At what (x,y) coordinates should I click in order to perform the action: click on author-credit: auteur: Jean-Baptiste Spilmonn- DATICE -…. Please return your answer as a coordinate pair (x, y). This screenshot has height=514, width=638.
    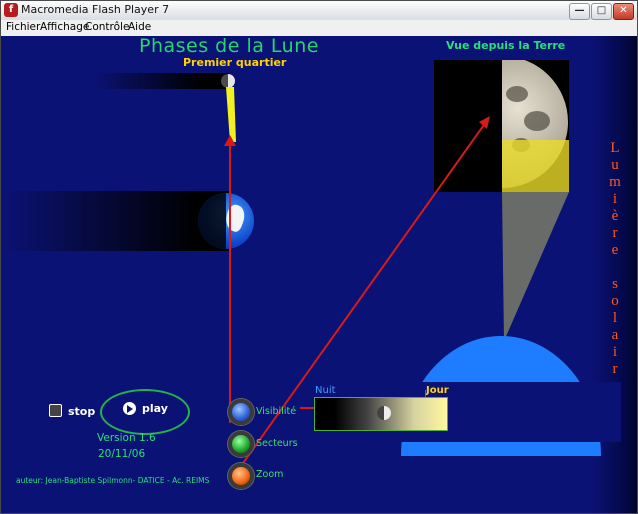
    Looking at the image, I should click on (113, 480).